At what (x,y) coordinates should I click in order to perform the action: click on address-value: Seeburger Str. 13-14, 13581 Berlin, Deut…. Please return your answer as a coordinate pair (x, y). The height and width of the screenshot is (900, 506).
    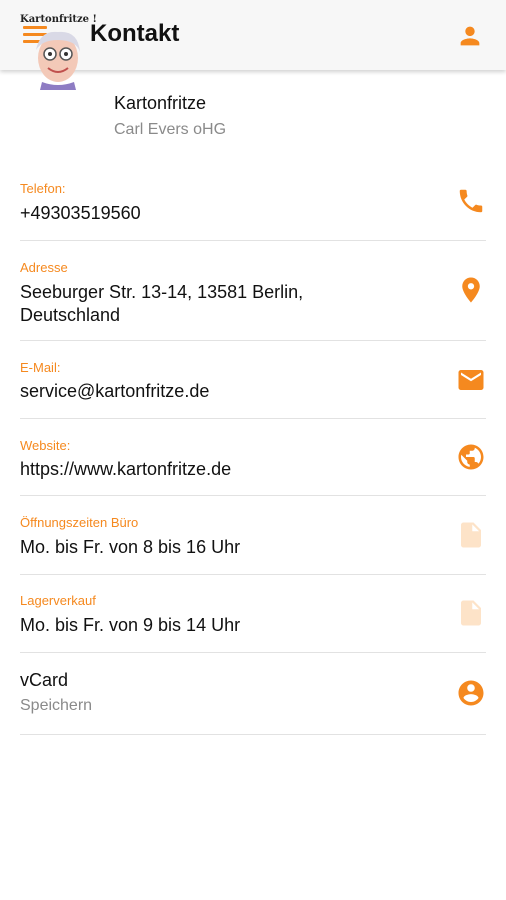
    Looking at the image, I should click on (162, 303).